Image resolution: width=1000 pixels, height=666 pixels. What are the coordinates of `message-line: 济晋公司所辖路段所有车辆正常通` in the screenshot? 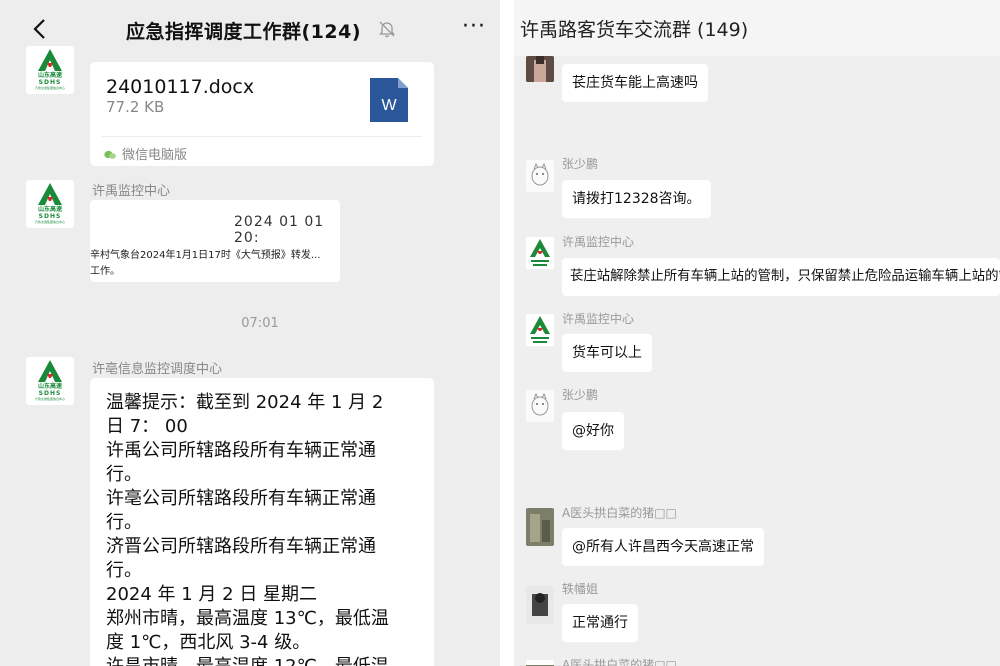 It's located at (241, 546).